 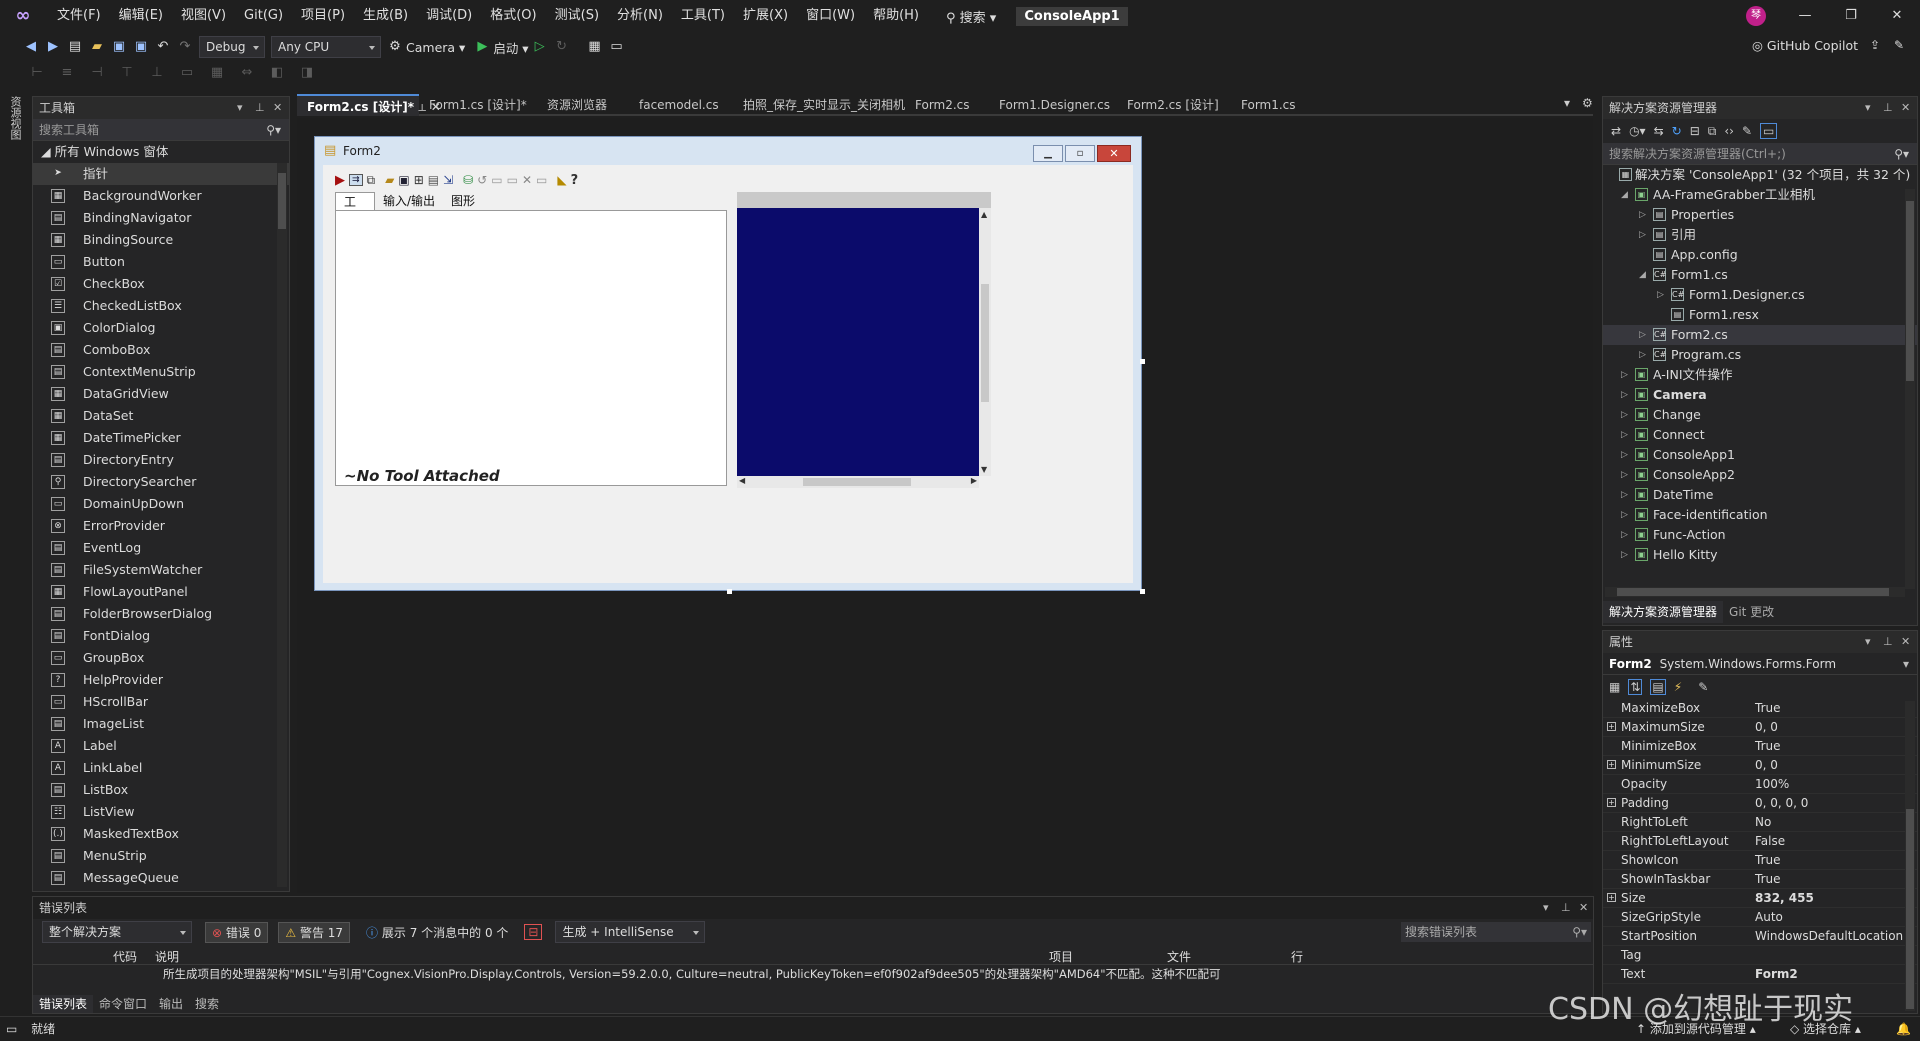 What do you see at coordinates (1760, 475) in the screenshot?
I see `solution-tree-item: ▷ ▣ ConsoleApp2` at bounding box center [1760, 475].